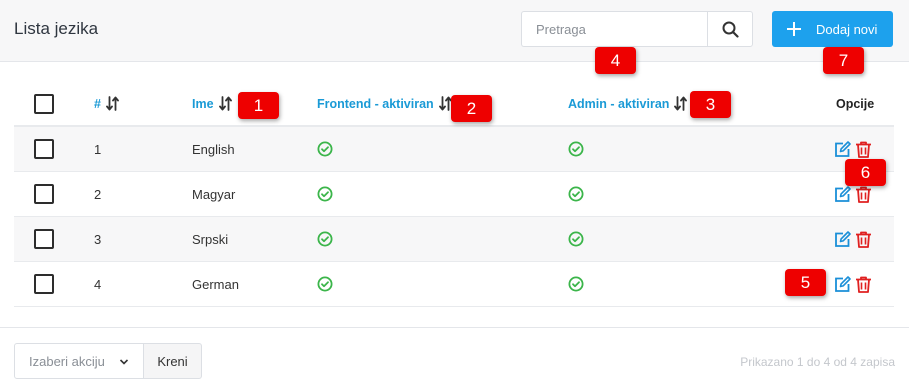 This screenshot has width=909, height=387. What do you see at coordinates (843, 60) in the screenshot?
I see `annotation-badge-7: 7` at bounding box center [843, 60].